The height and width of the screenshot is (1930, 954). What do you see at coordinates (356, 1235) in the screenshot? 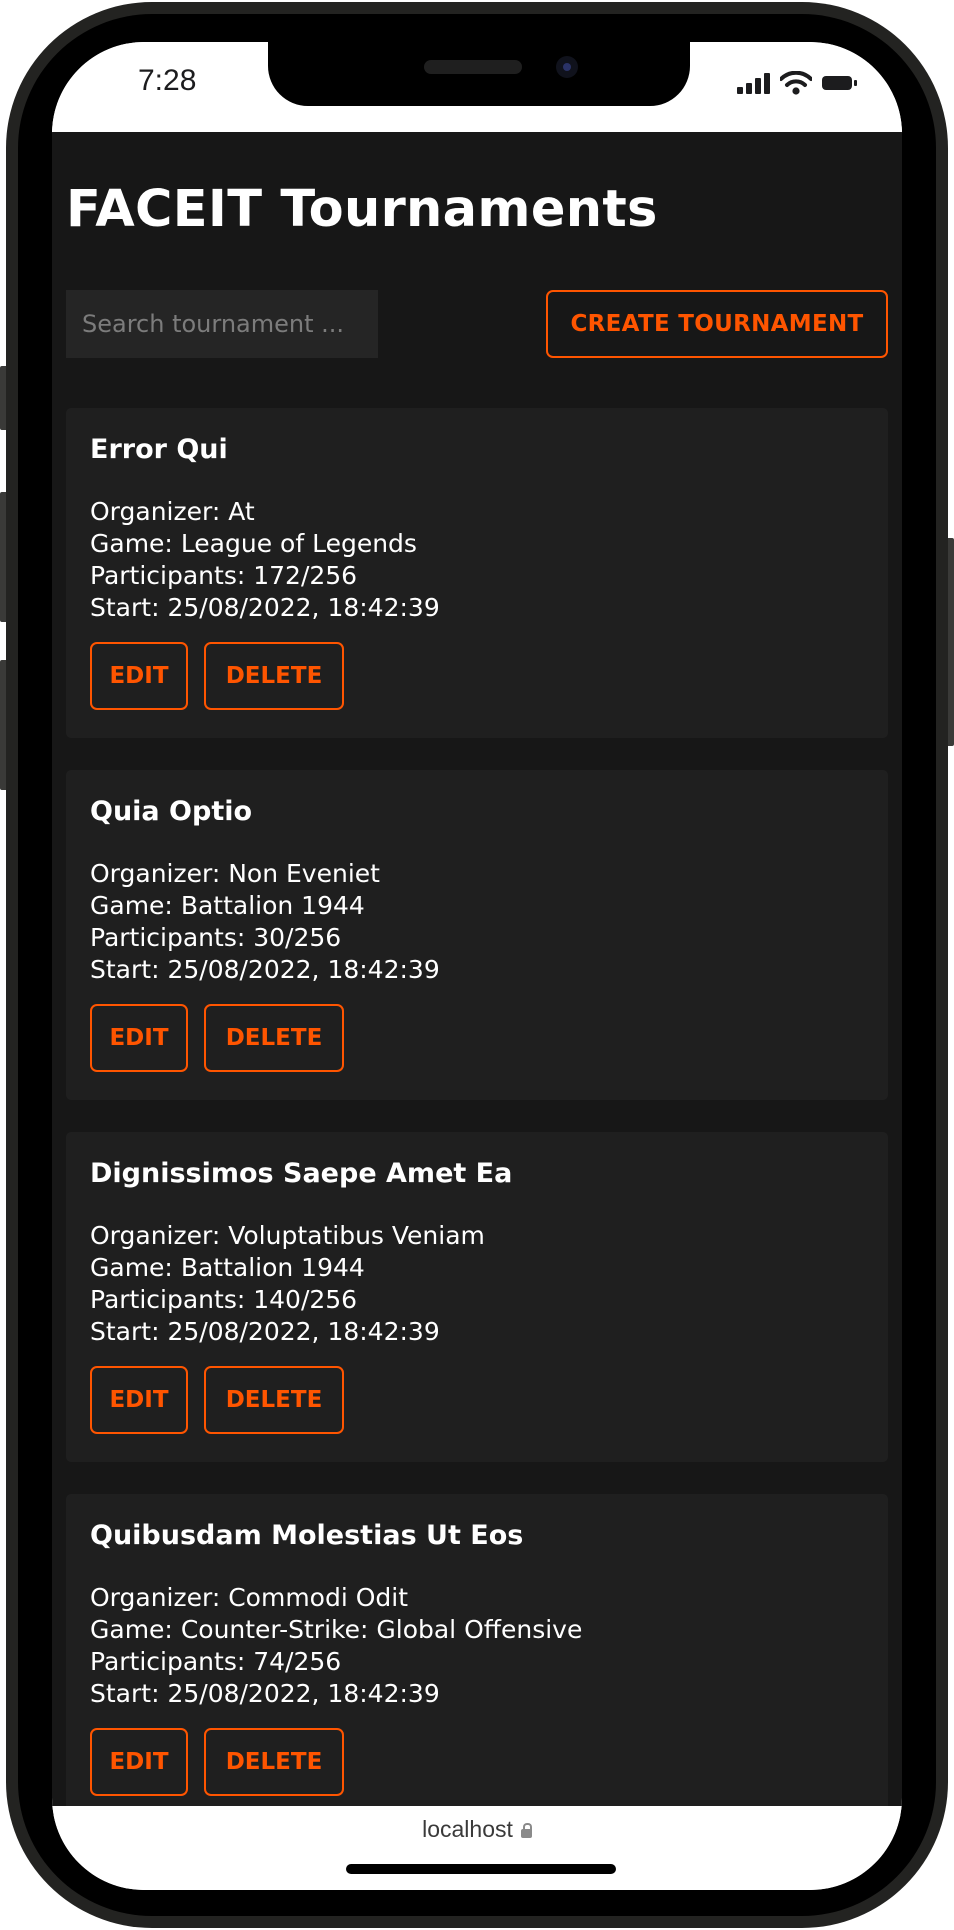
I see `organizer-value: Voluptatibus Veniam` at bounding box center [356, 1235].